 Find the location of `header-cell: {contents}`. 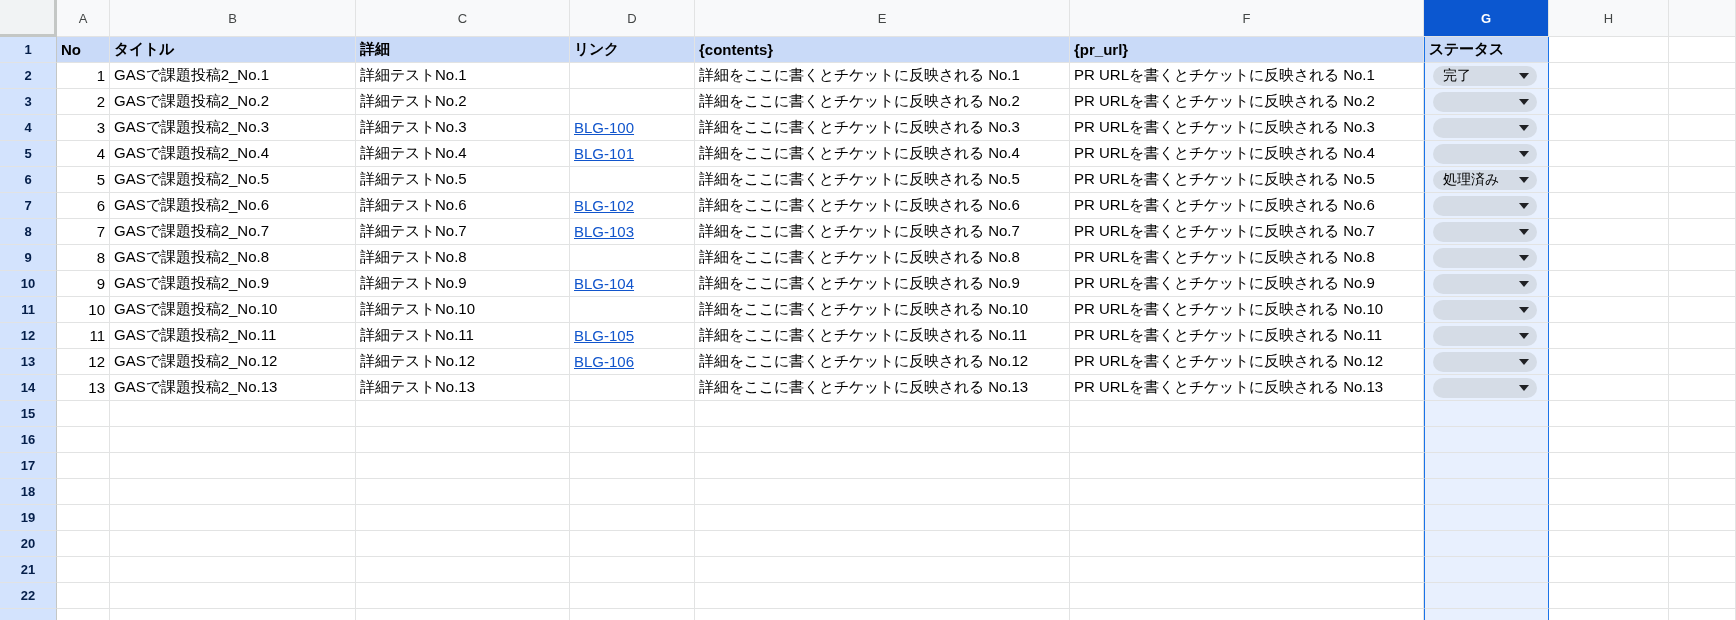

header-cell: {contents} is located at coordinates (882, 50).